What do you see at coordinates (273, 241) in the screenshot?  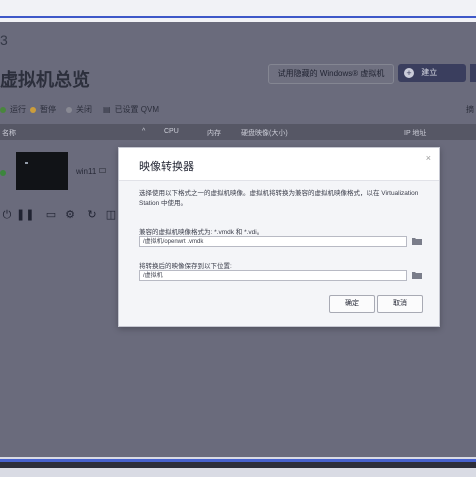 I see `source-image-input: /虚拟机/openwrt .vmdk` at bounding box center [273, 241].